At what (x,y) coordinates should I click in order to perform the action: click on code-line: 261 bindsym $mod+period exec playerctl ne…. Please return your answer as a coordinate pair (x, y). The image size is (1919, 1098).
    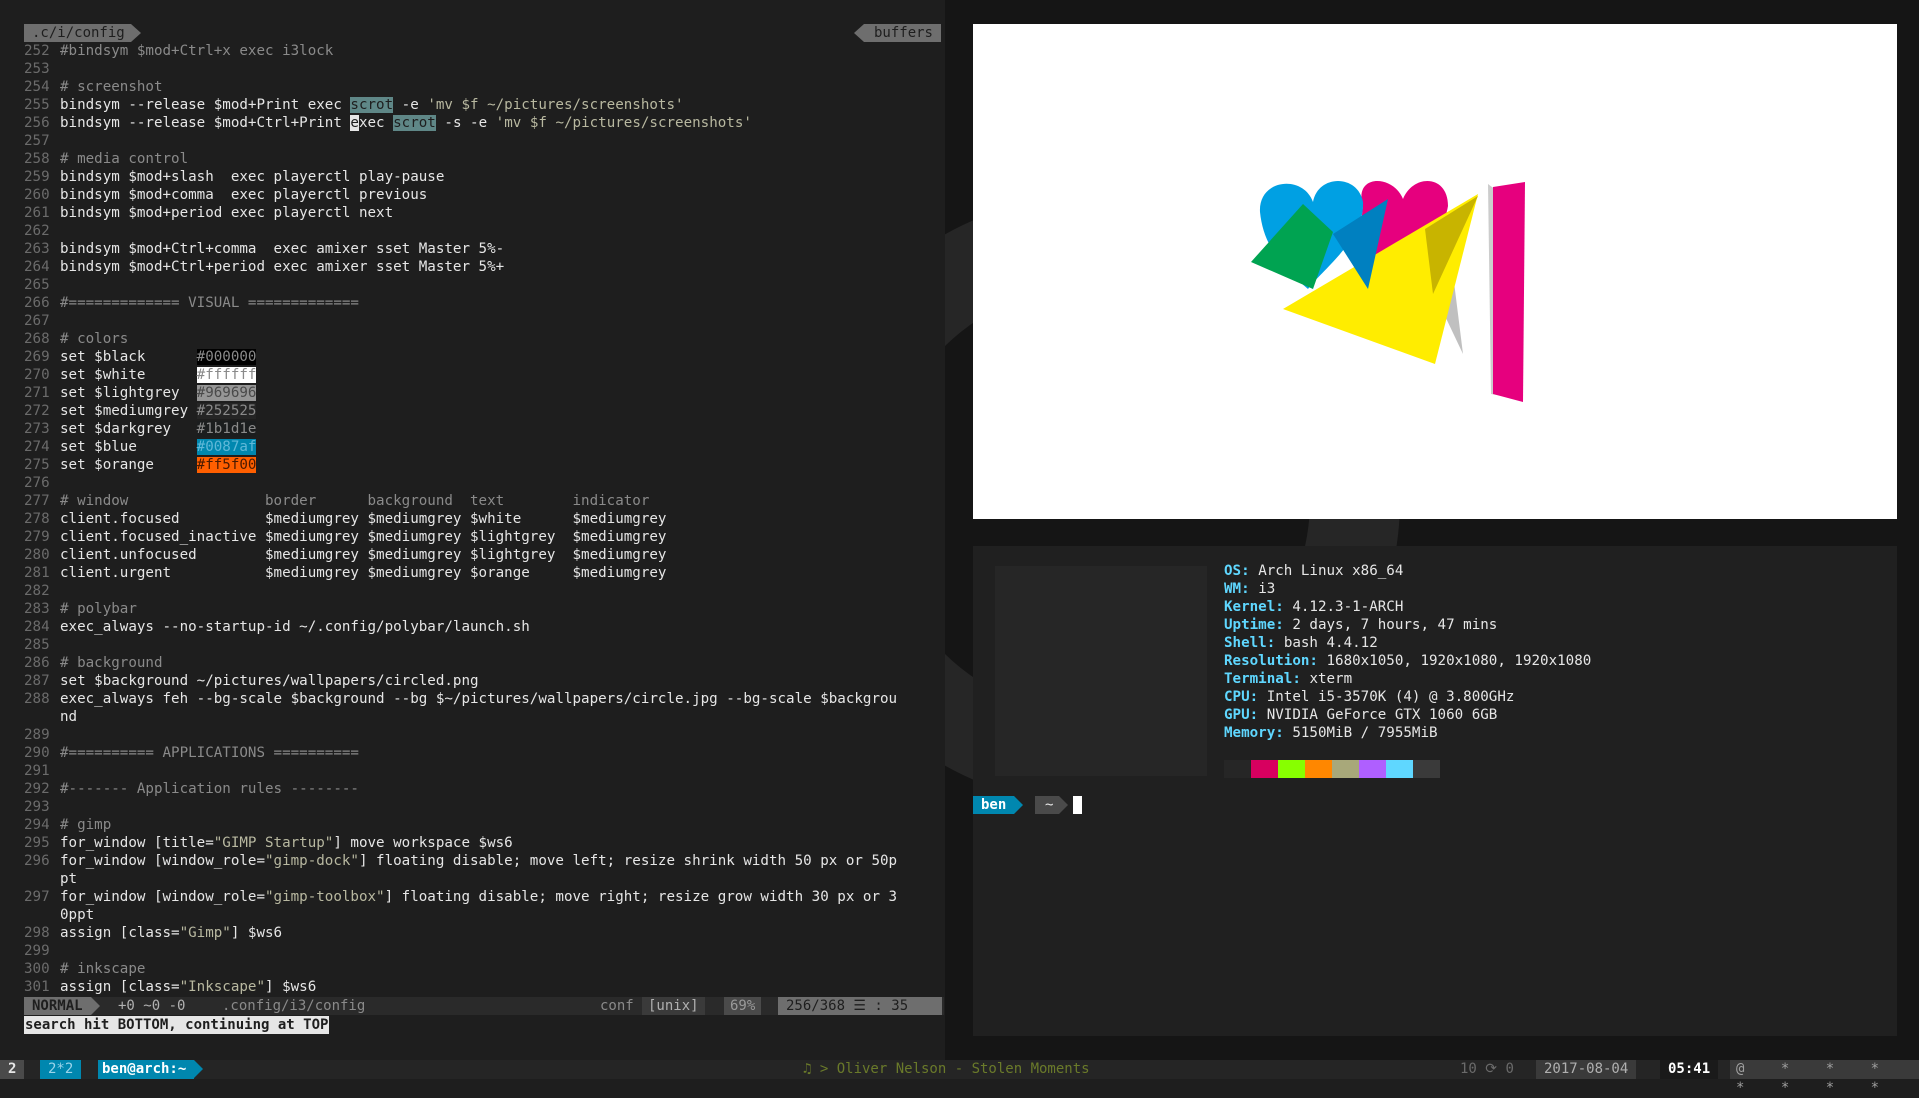
    Looking at the image, I should click on (209, 213).